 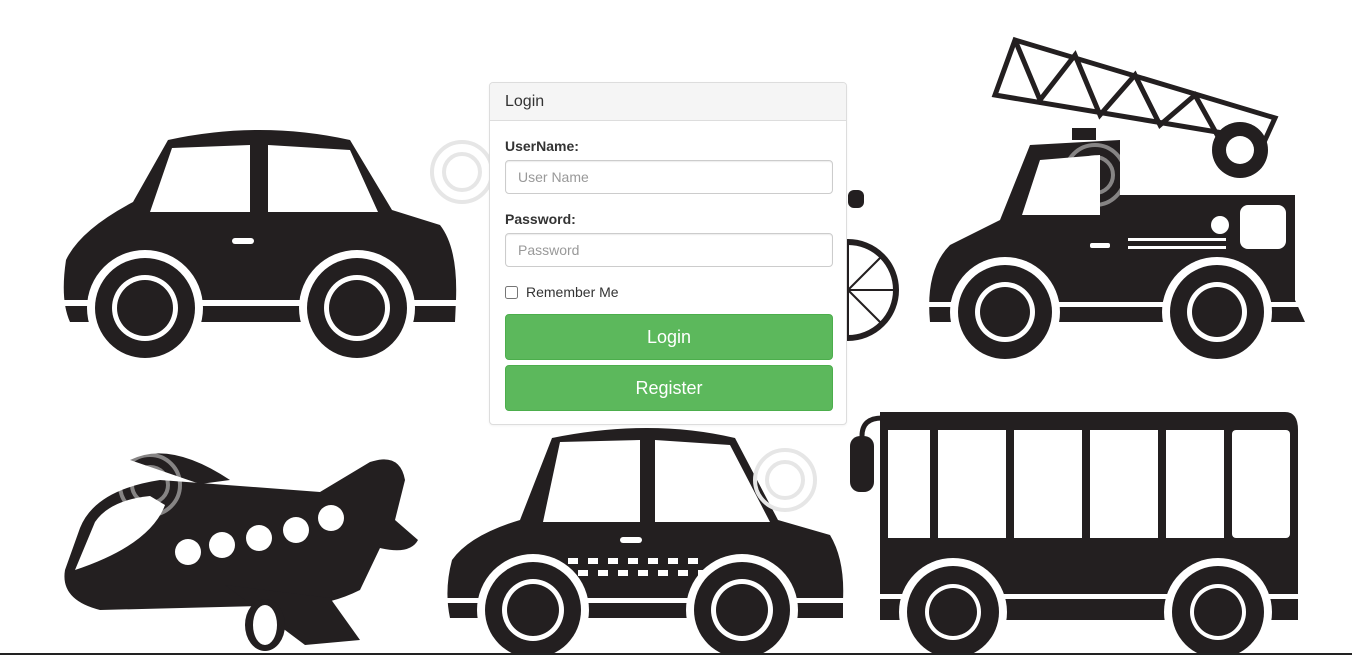 What do you see at coordinates (542, 146) in the screenshot?
I see `username-label: UserName:` at bounding box center [542, 146].